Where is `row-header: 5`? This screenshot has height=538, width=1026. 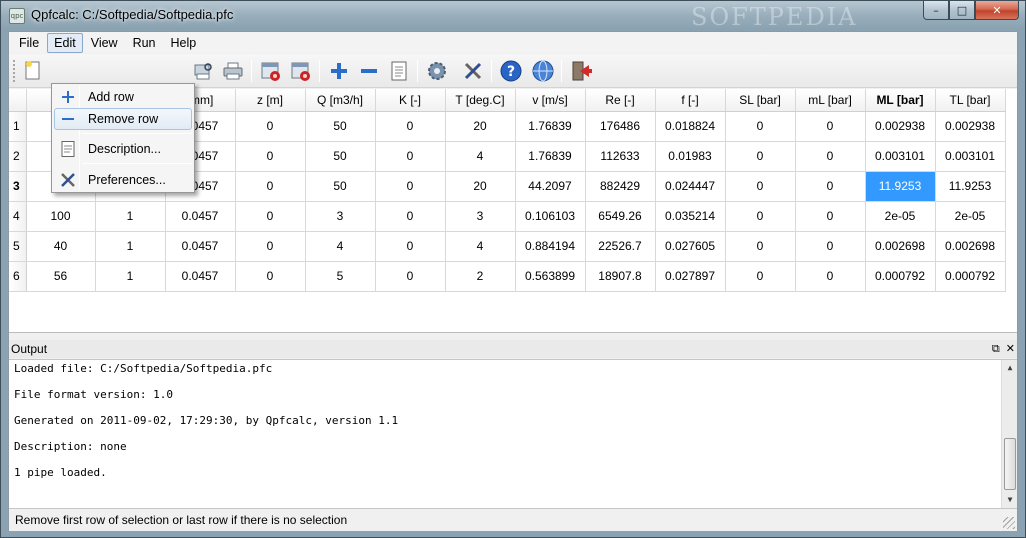 row-header: 5 is located at coordinates (18, 246).